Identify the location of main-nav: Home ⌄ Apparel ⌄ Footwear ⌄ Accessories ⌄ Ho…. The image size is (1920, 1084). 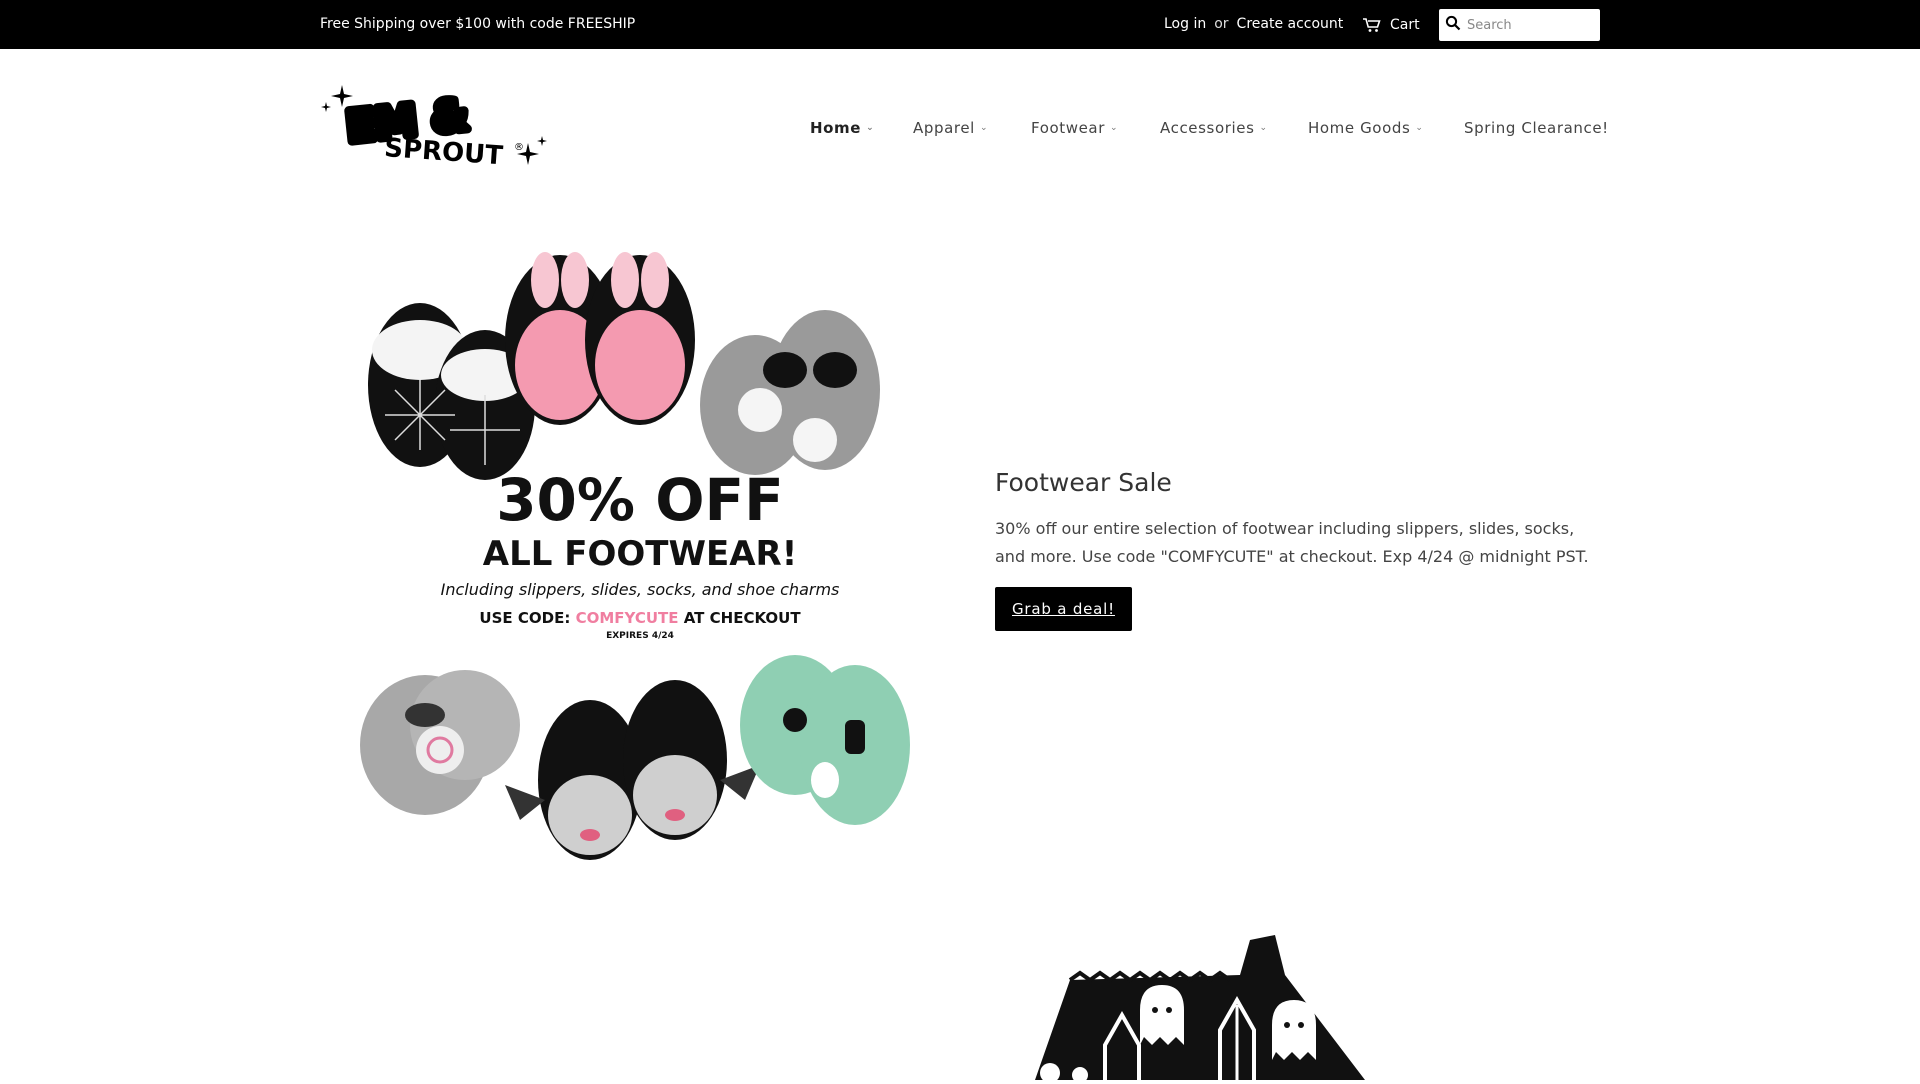
(1209, 128).